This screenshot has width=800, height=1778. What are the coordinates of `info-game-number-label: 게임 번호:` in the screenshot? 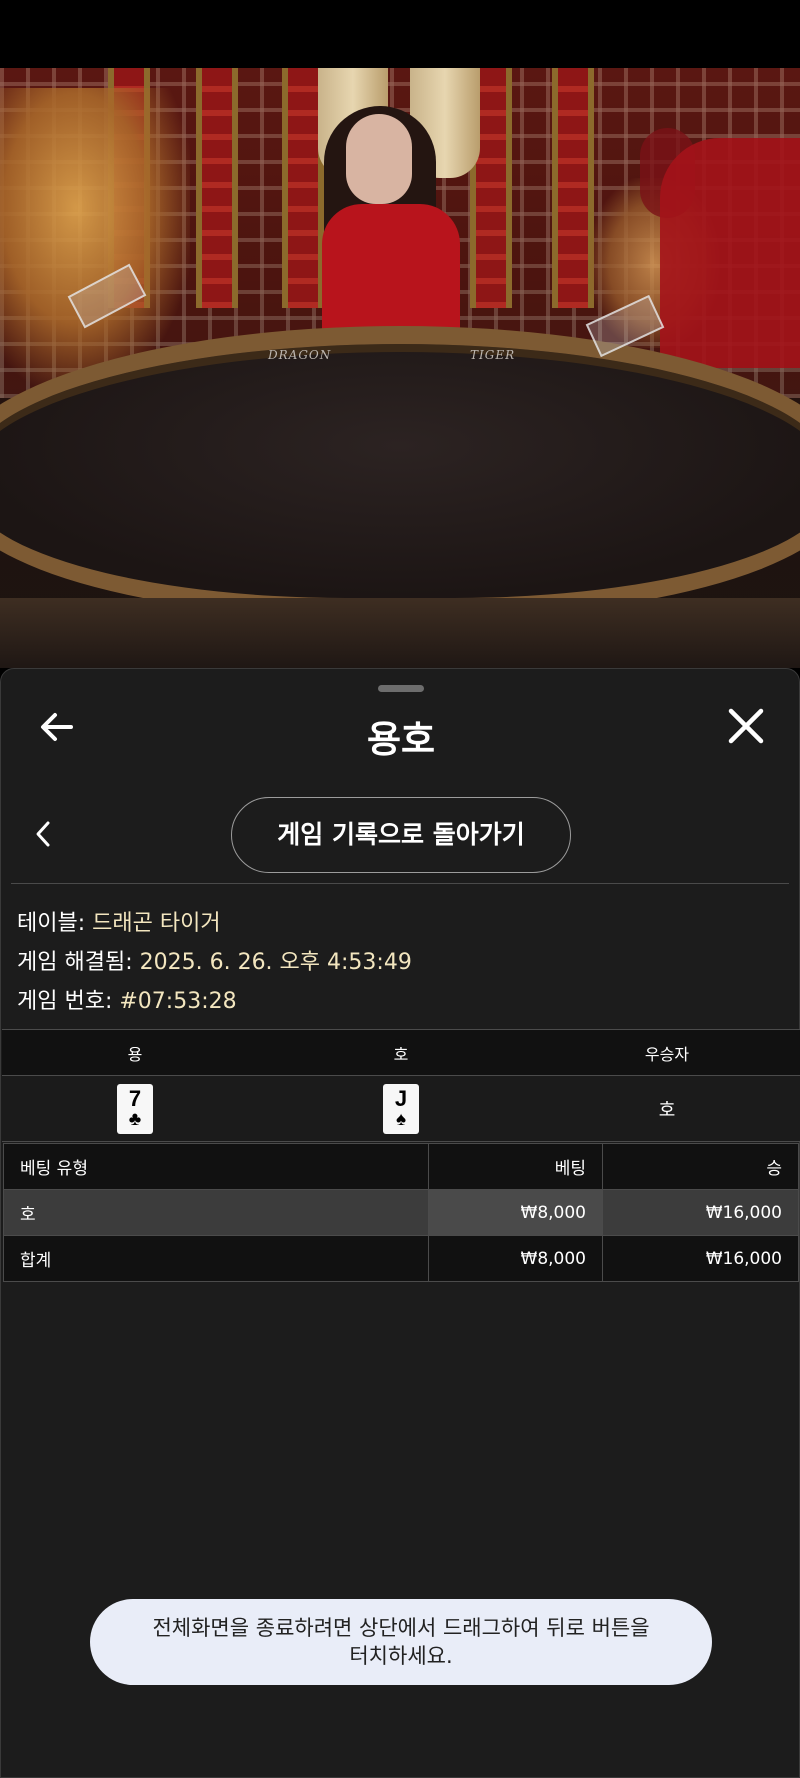 It's located at (65, 1001).